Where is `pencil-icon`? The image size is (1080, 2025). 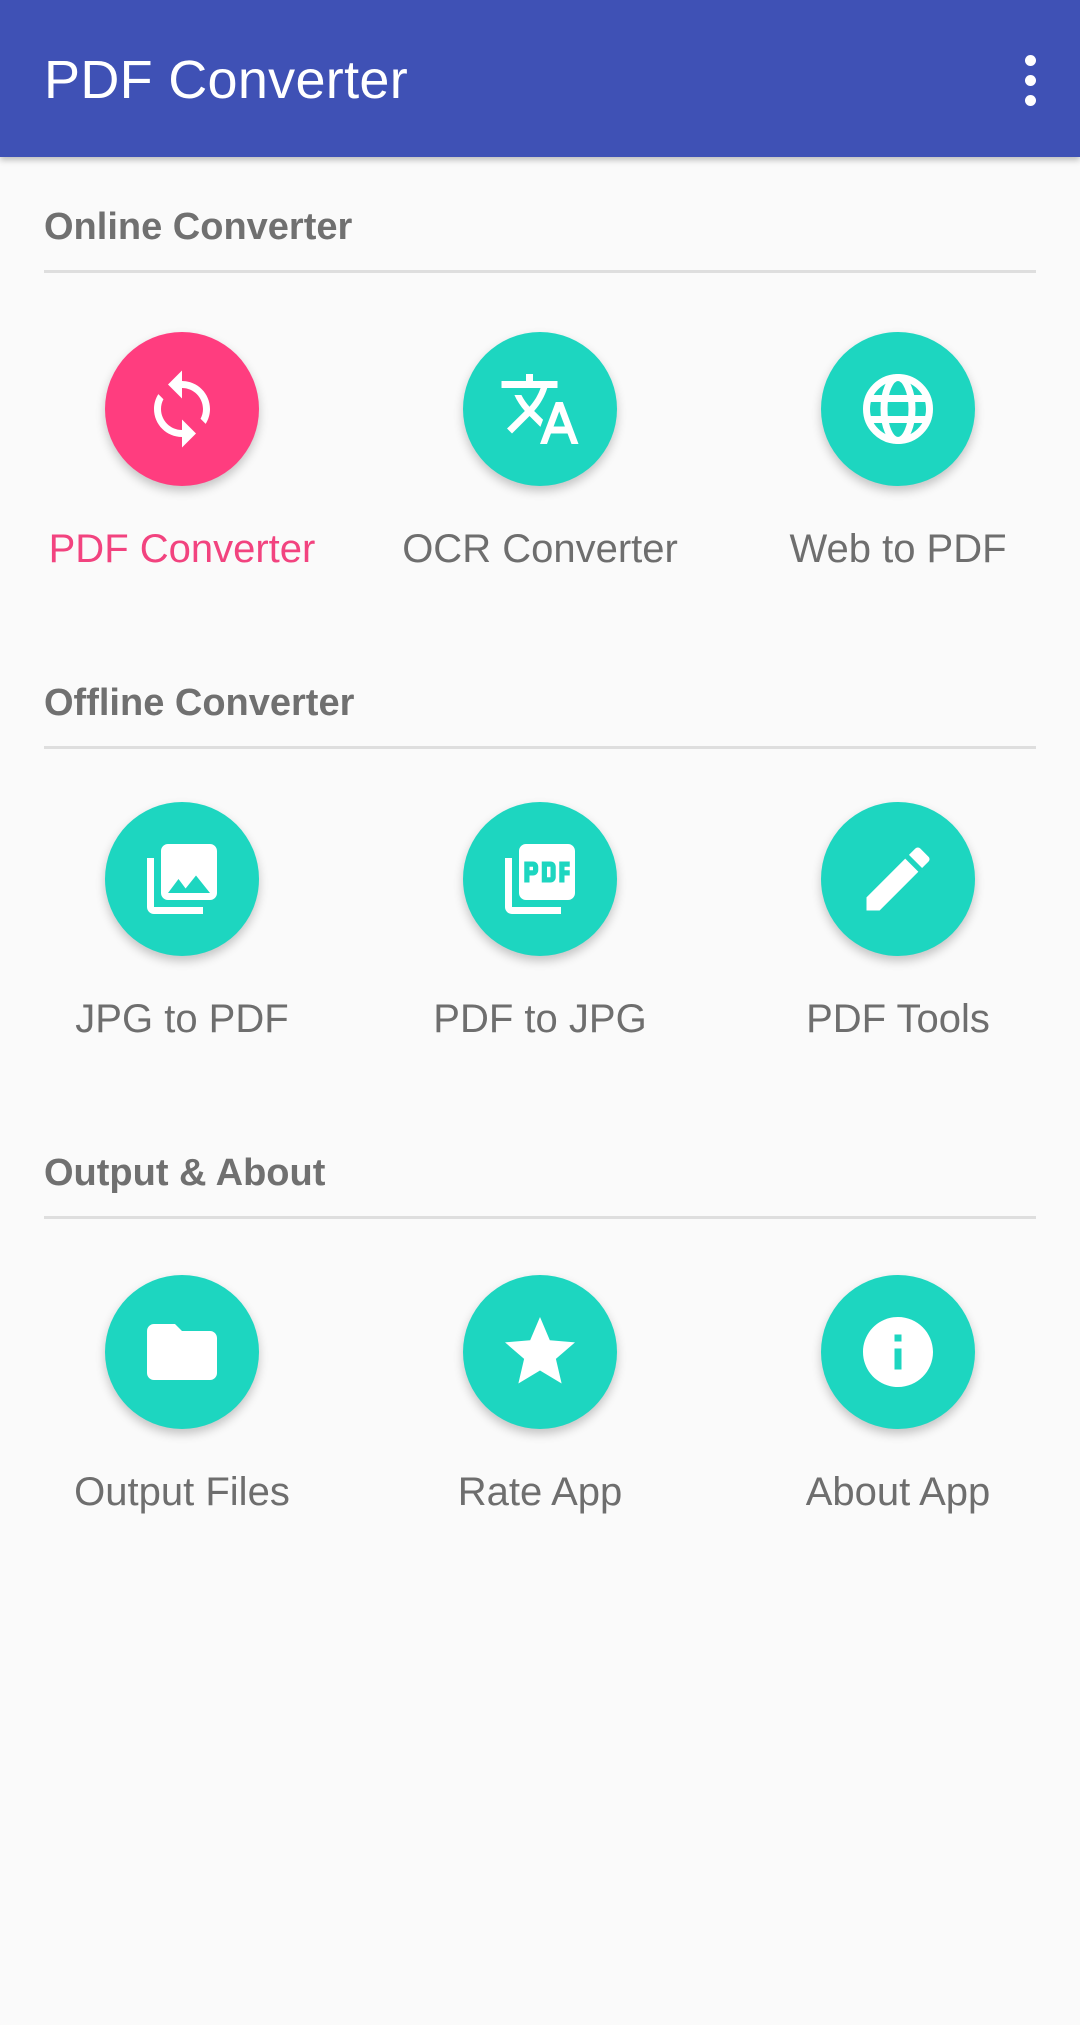 pencil-icon is located at coordinates (898, 879).